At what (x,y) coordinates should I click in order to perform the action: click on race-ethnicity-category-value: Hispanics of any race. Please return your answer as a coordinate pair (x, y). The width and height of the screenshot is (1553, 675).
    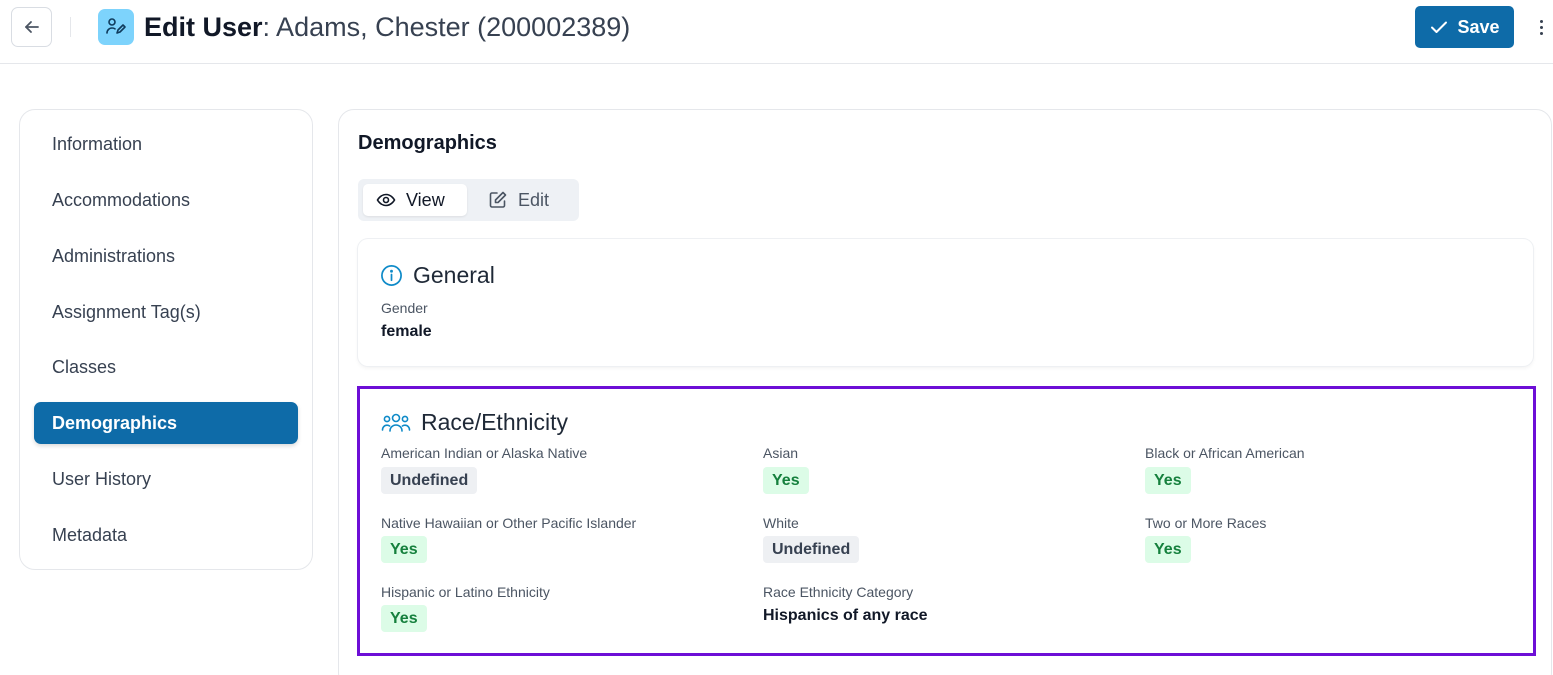
    Looking at the image, I should click on (845, 615).